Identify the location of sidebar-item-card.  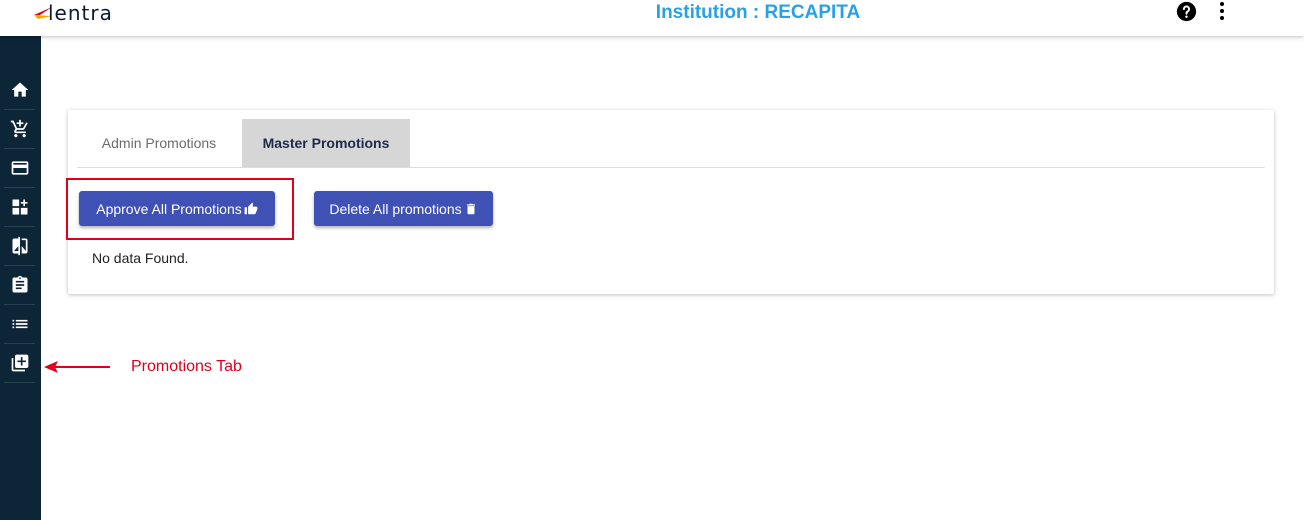
(19, 168).